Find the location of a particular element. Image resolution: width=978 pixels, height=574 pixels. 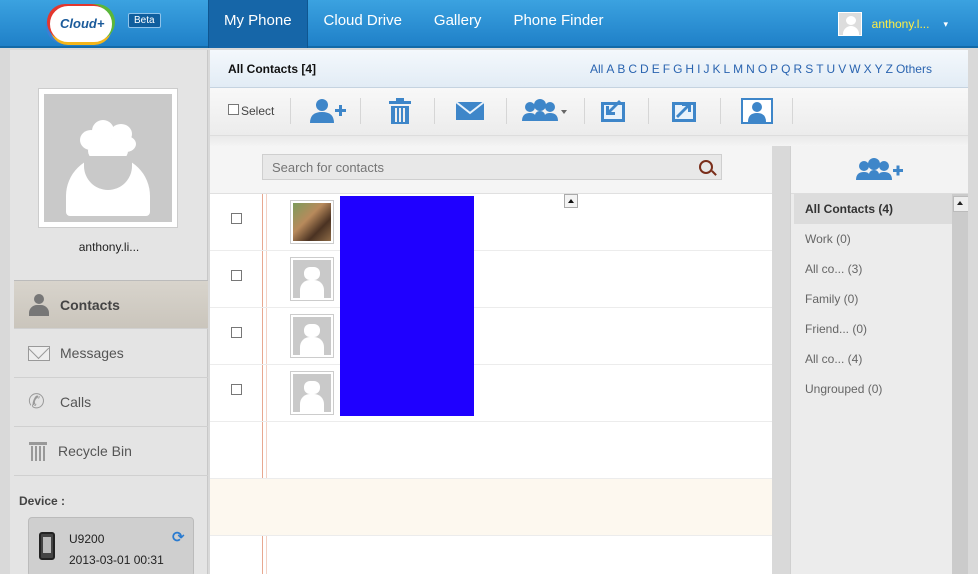

device-label: Device : is located at coordinates (42, 501).